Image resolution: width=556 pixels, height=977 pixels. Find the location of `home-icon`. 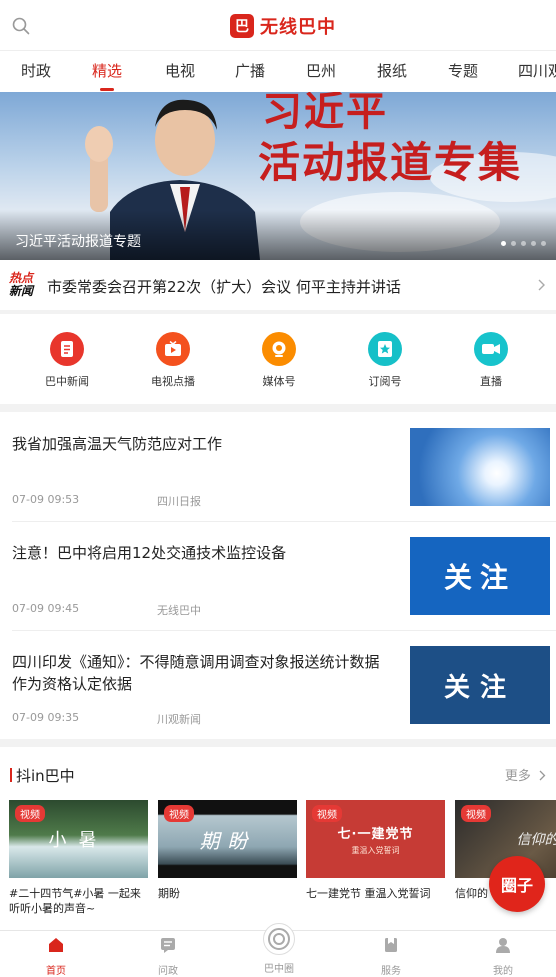

home-icon is located at coordinates (56, 945).